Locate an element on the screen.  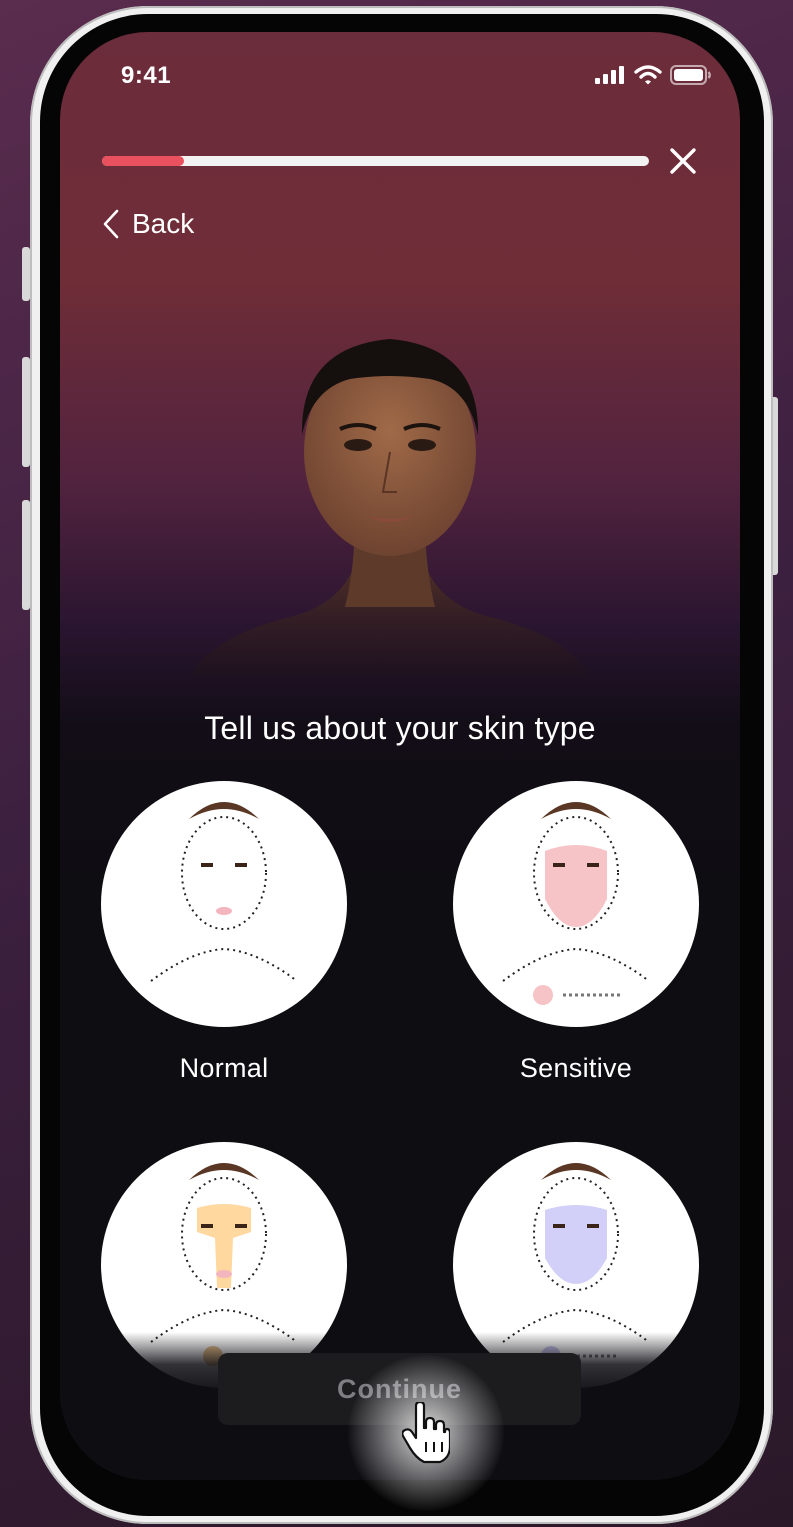
option-sensitive: Sensitive is located at coordinates (576, 932).